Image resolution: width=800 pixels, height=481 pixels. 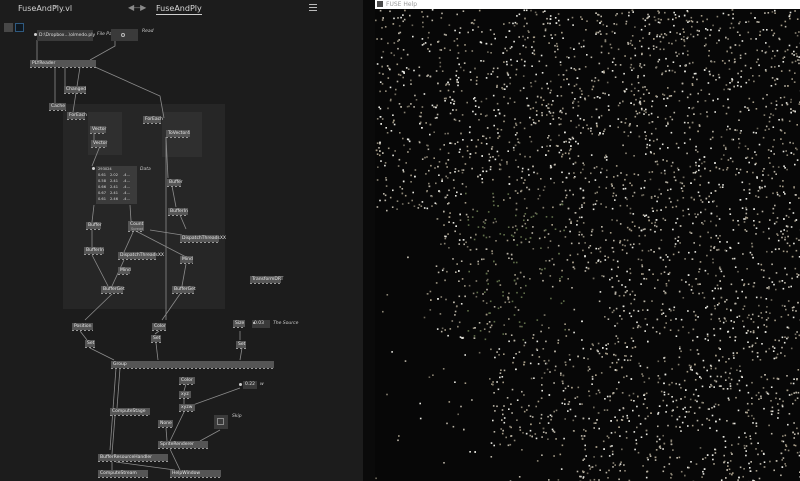 I want to click on computestream-node: ComputeStream, so click(x=123, y=474).